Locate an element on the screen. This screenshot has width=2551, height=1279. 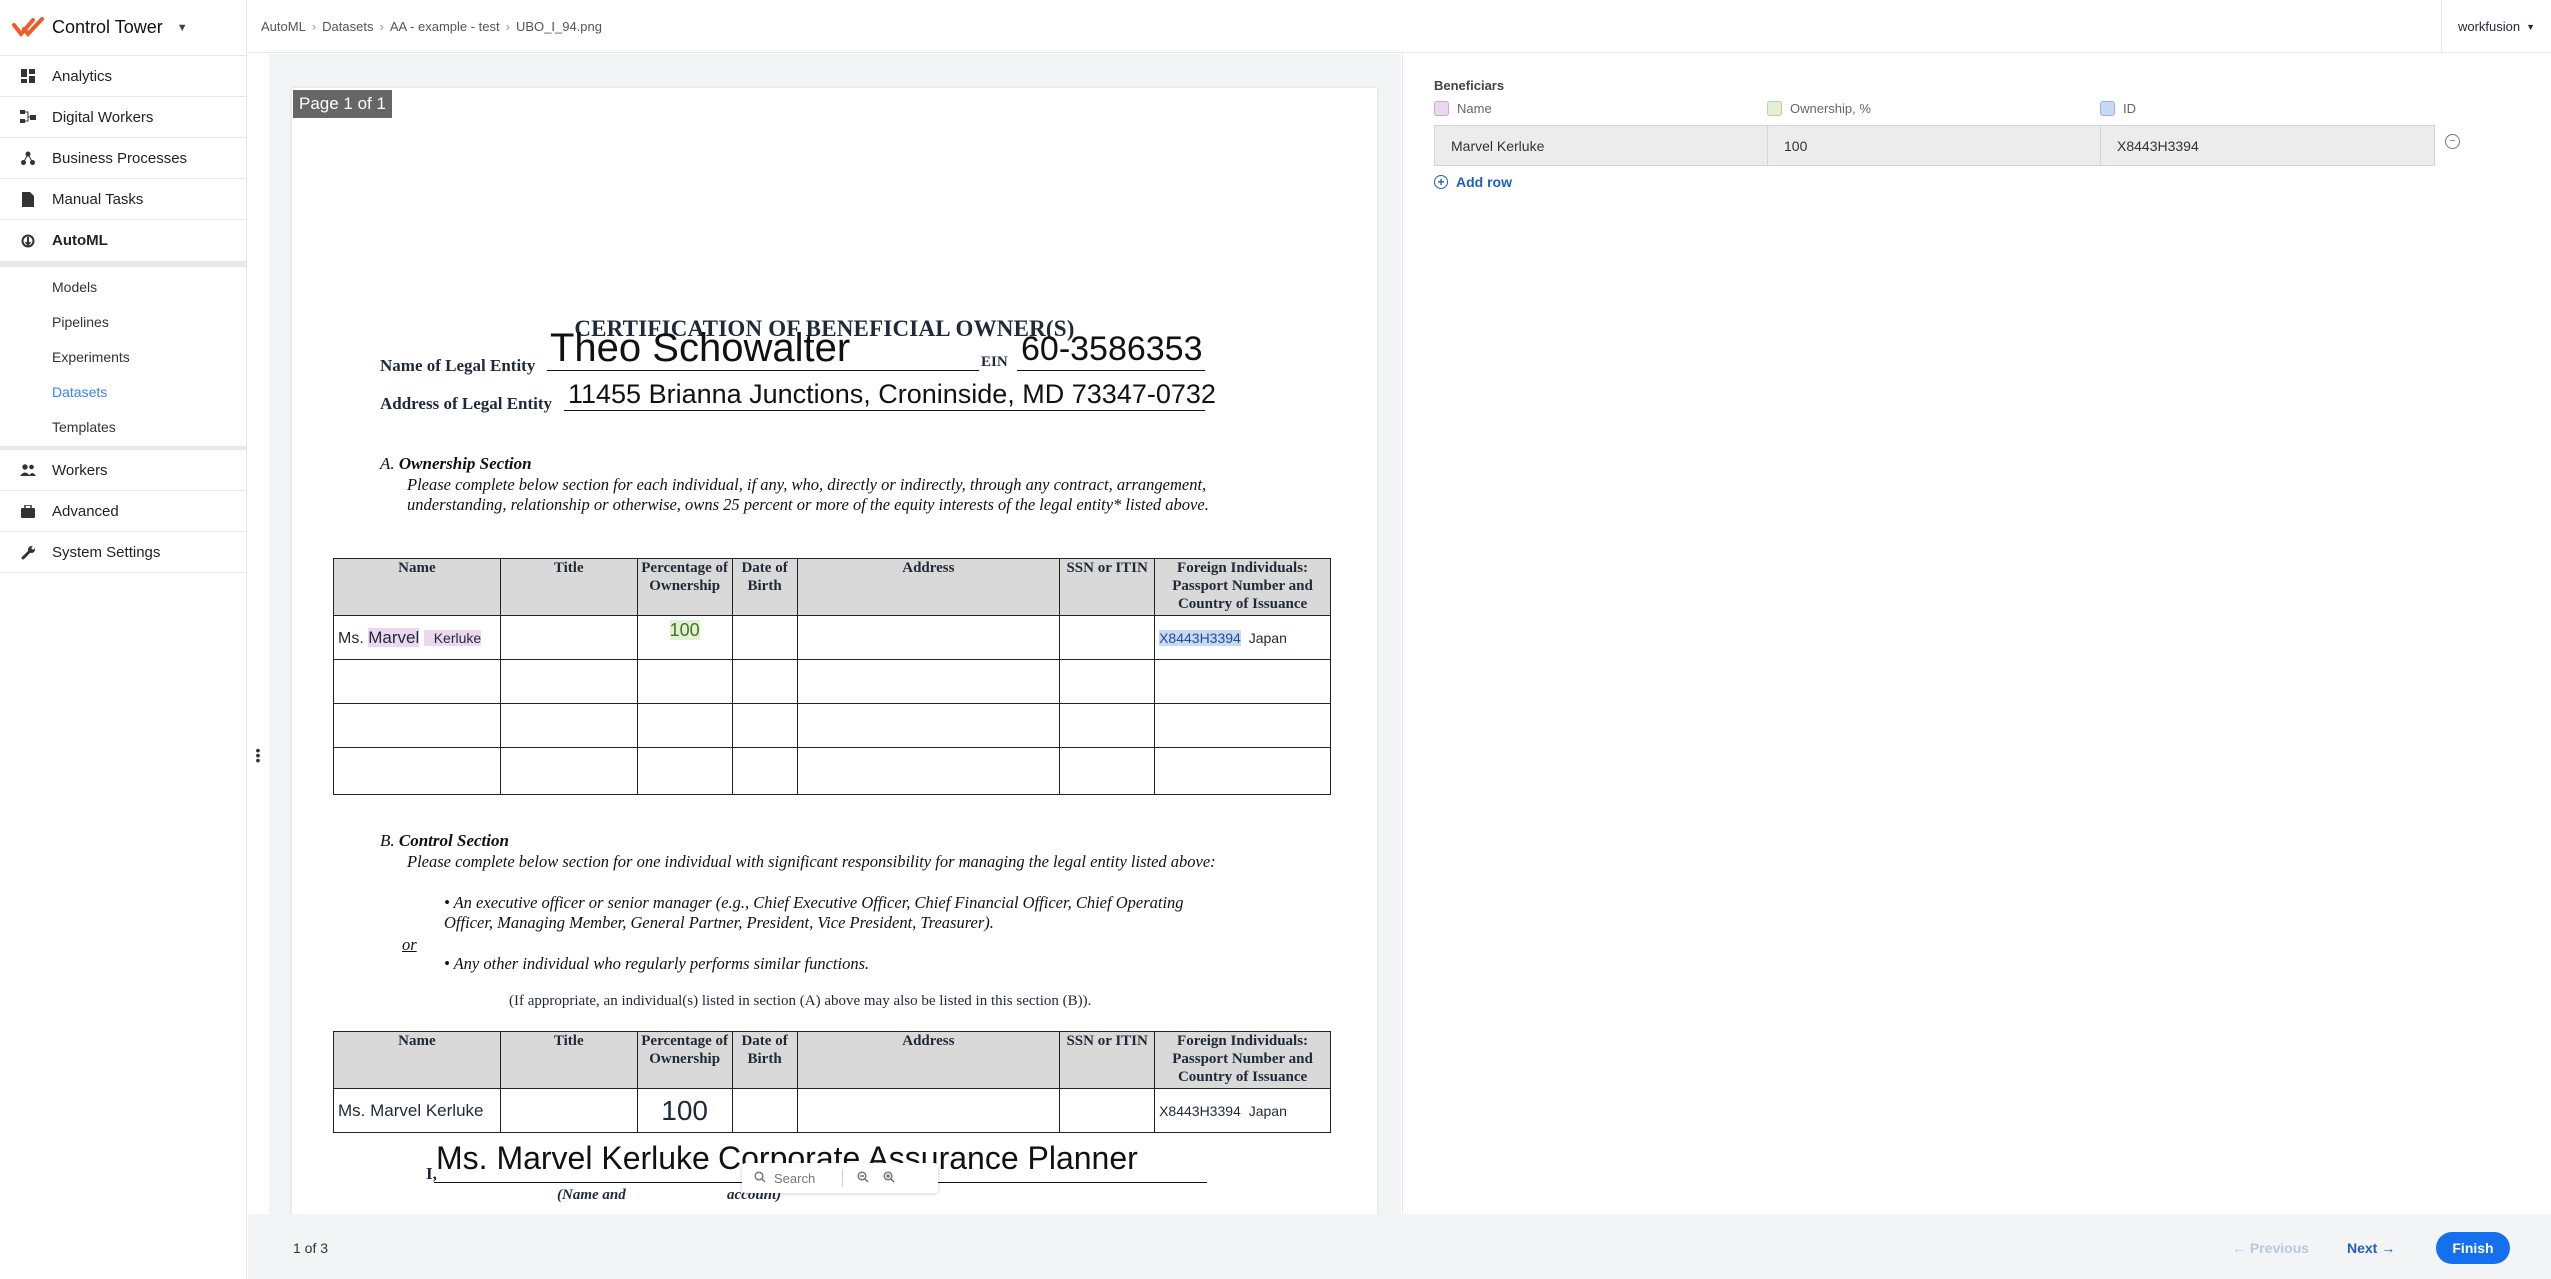
cert-name: Ms. Marvel Kerluke is located at coordinates (573, 1158).